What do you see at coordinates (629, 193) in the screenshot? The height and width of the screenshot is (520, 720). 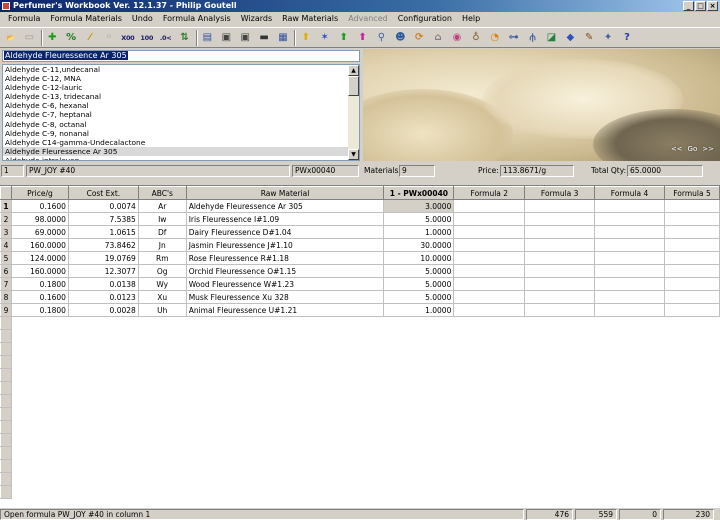 I see `col-header-formula-4: Formula 4` at bounding box center [629, 193].